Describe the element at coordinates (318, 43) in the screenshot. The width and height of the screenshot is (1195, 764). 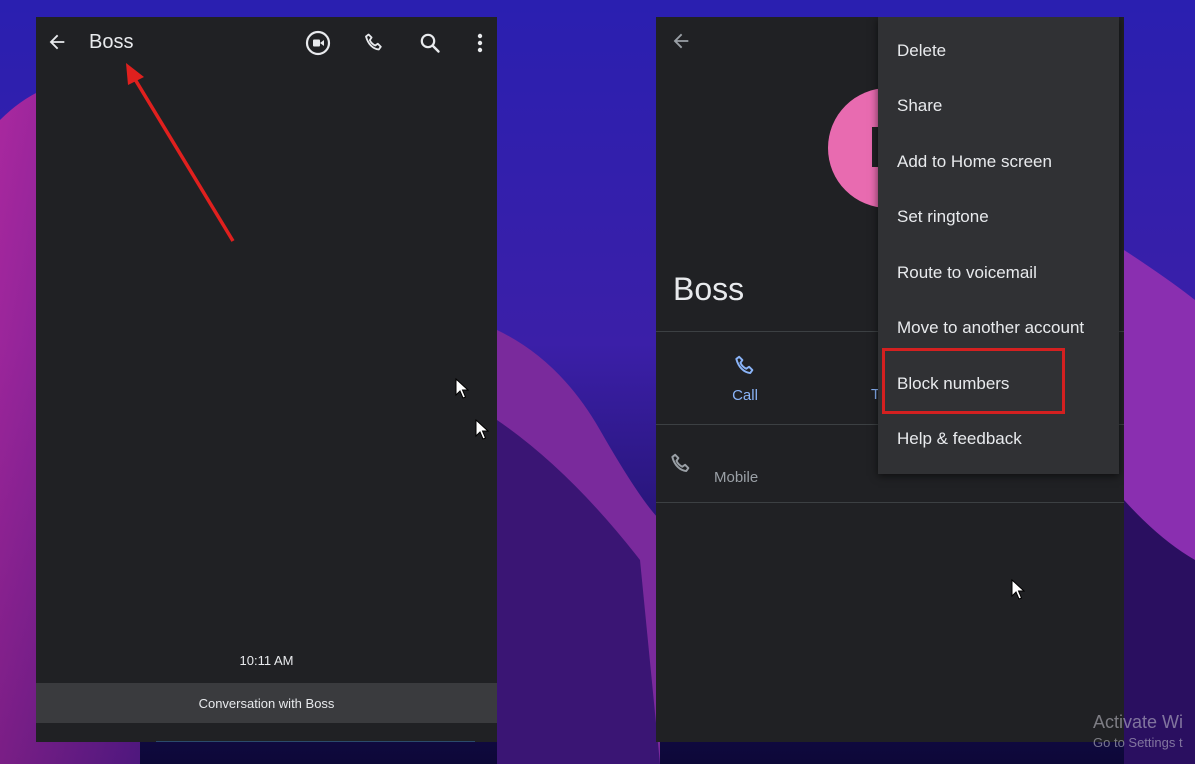
I see `video-call-icon` at that location.